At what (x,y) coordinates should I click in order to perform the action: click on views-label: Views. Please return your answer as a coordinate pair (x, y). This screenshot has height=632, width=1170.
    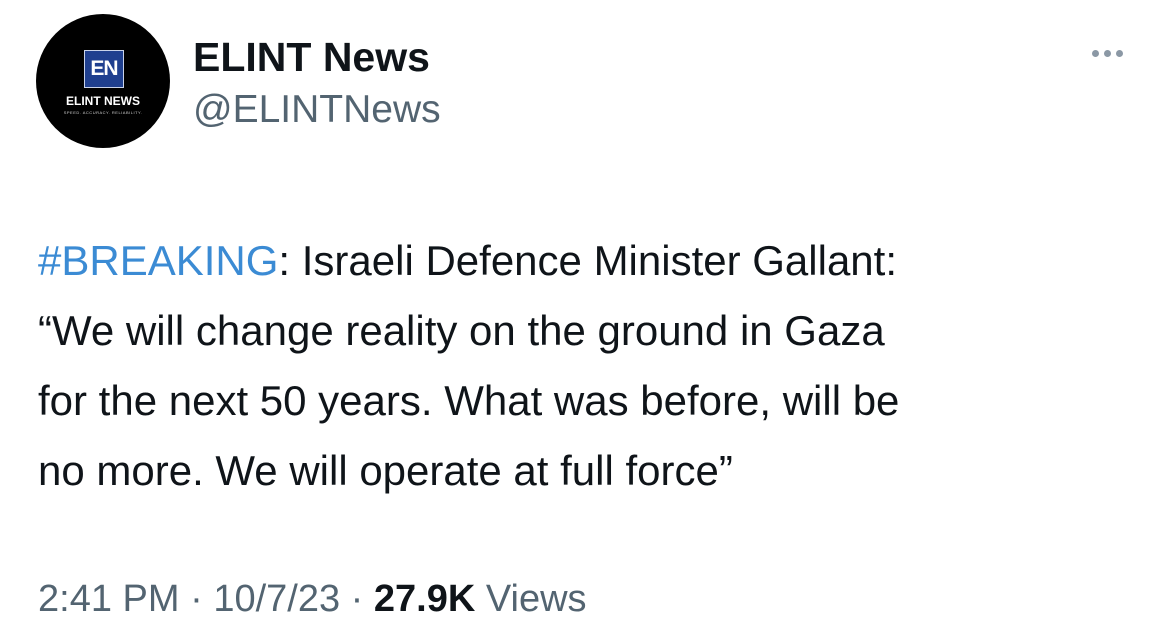
    Looking at the image, I should click on (536, 599).